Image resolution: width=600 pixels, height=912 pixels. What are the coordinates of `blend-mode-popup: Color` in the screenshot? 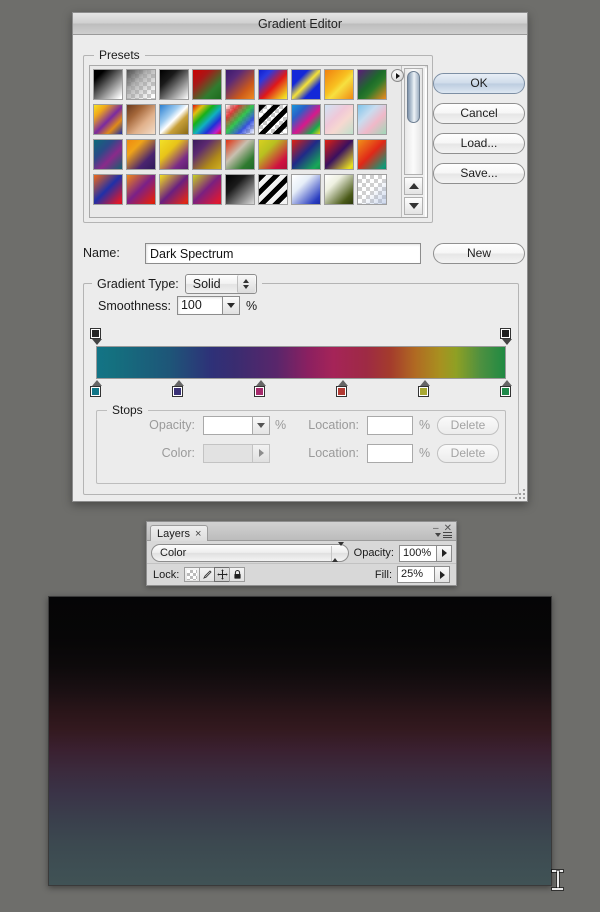 It's located at (250, 551).